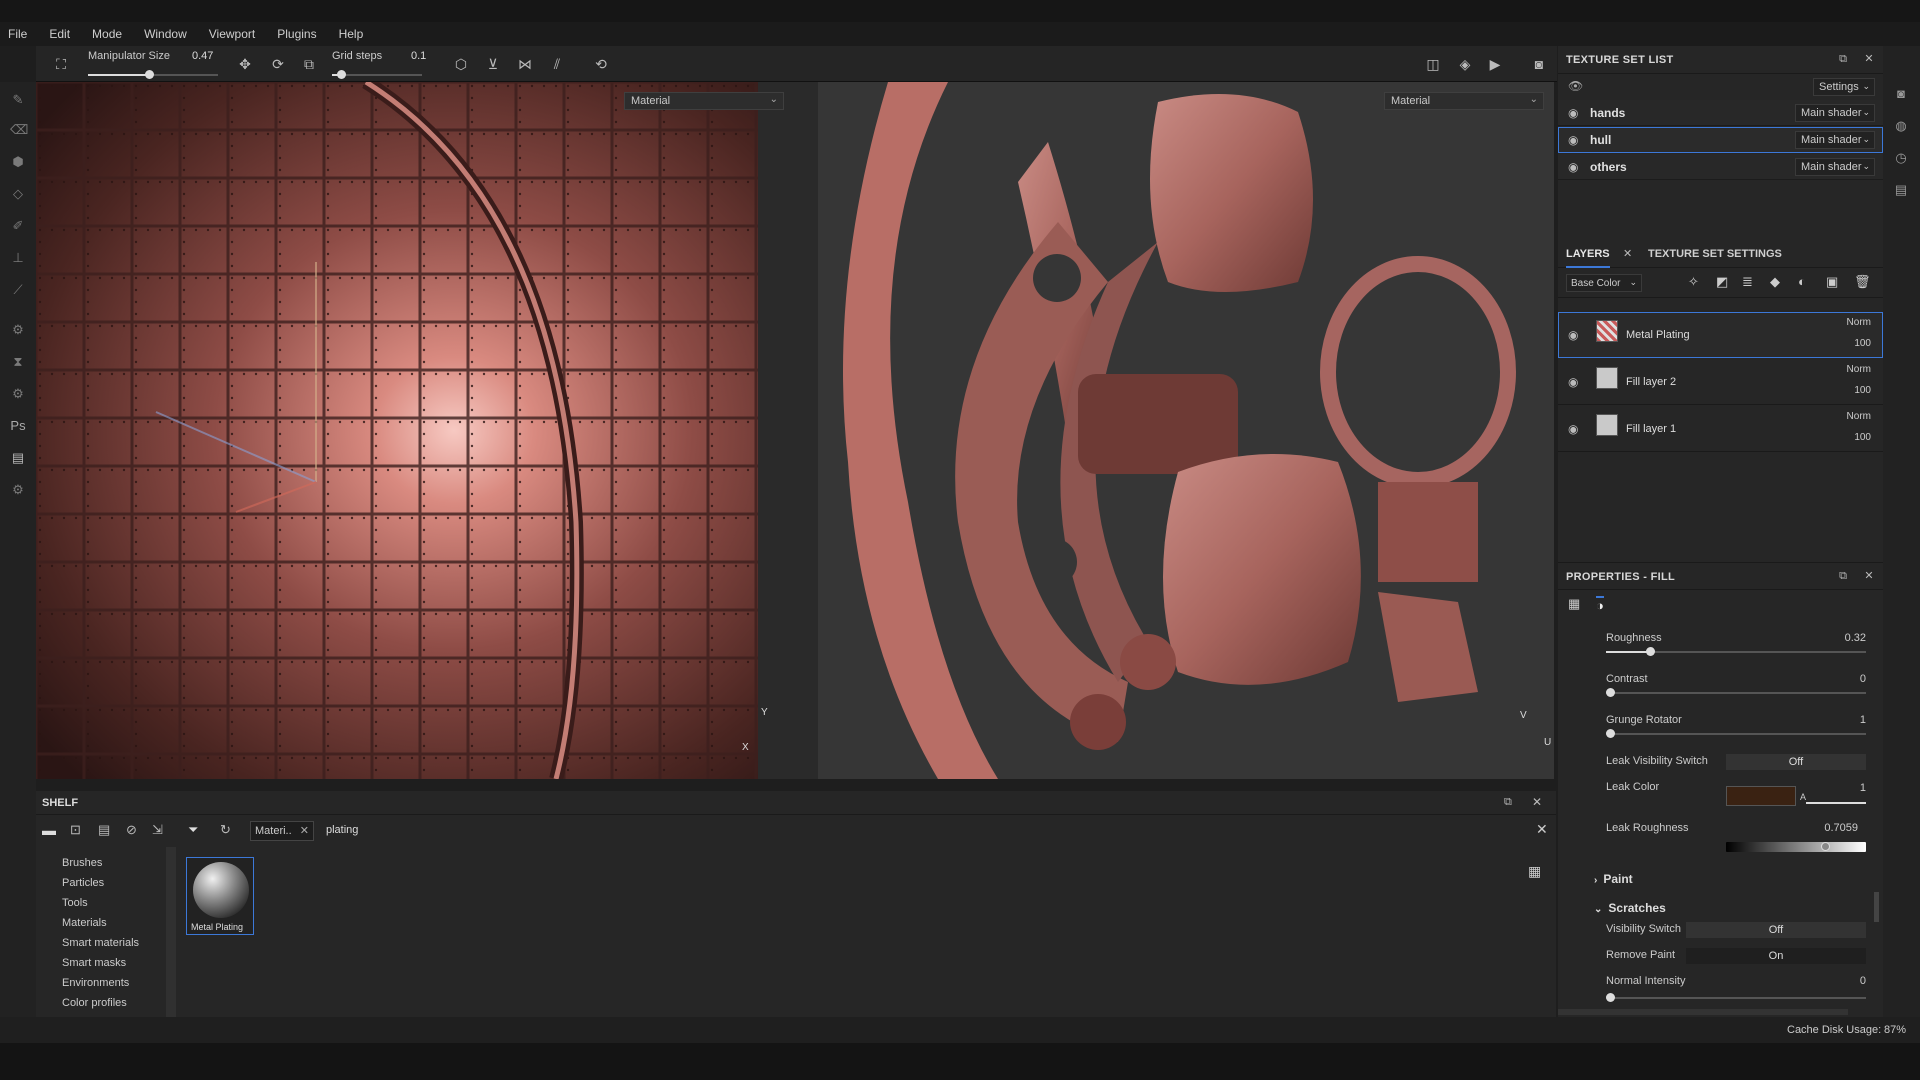 The image size is (1920, 1080). What do you see at coordinates (1876, 907) in the screenshot?
I see `properties-scrollbar` at bounding box center [1876, 907].